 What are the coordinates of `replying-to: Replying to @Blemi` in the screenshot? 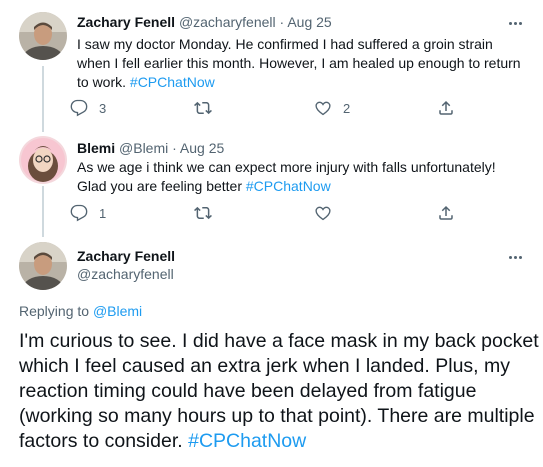 It's located at (80, 311).